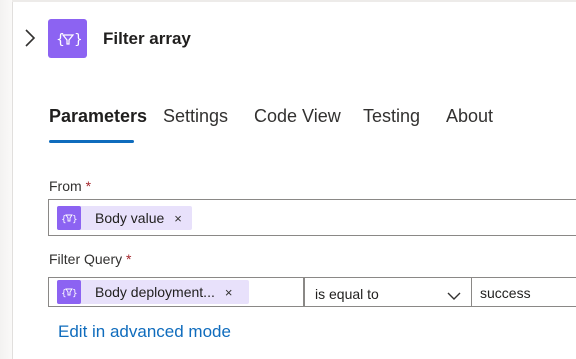 The height and width of the screenshot is (359, 576). I want to click on edit-advanced-mode-link: Edit in advanced mode, so click(144, 332).